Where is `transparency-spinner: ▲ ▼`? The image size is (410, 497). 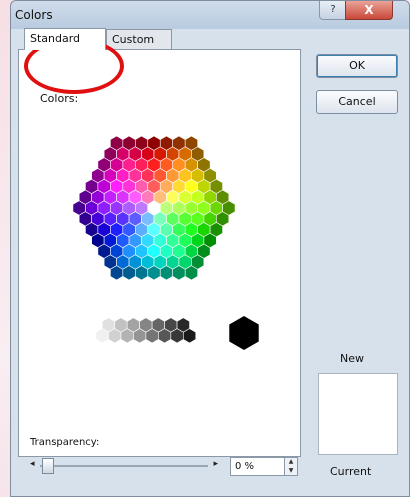
transparency-spinner: ▲ ▼ is located at coordinates (291, 466).